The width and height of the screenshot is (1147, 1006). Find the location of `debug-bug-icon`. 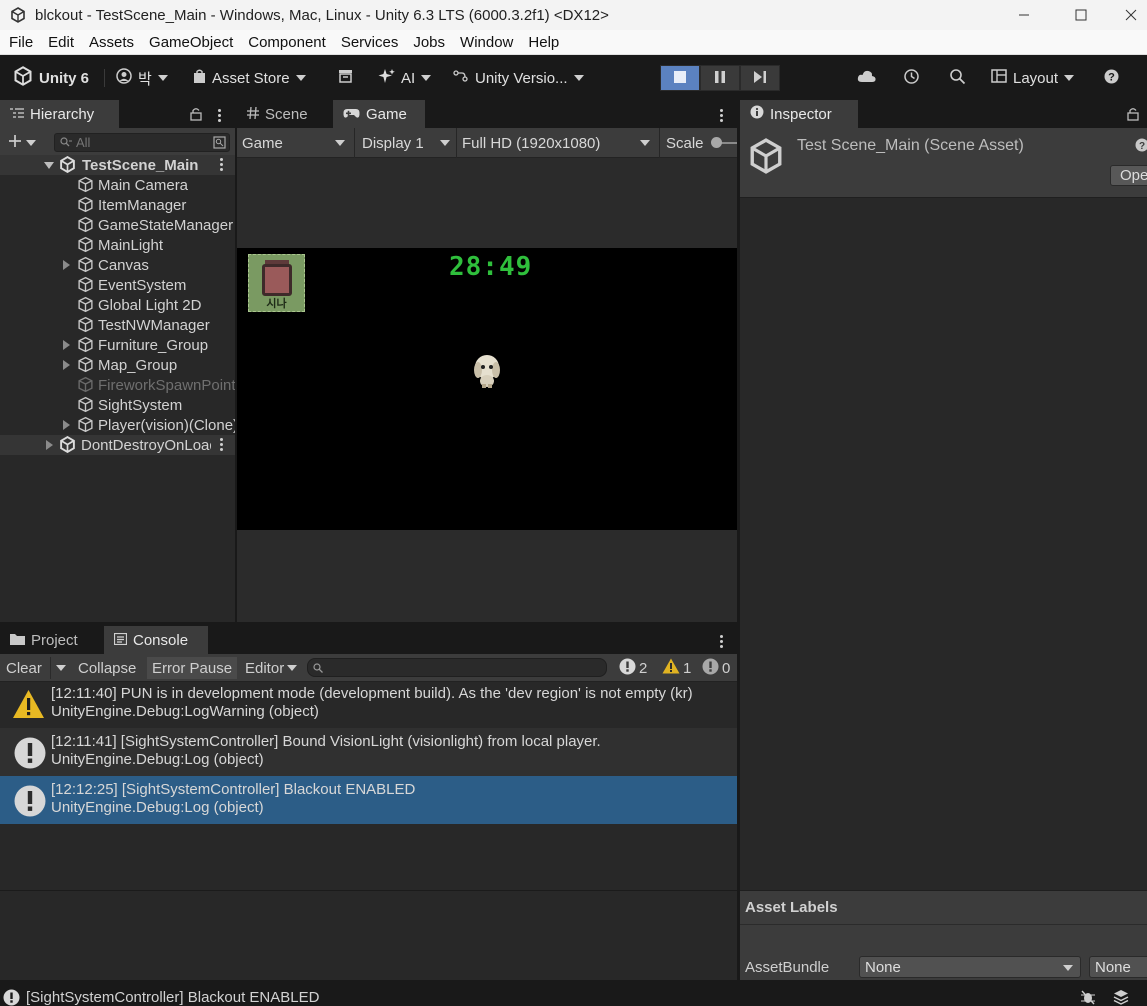

debug-bug-icon is located at coordinates (1088, 997).